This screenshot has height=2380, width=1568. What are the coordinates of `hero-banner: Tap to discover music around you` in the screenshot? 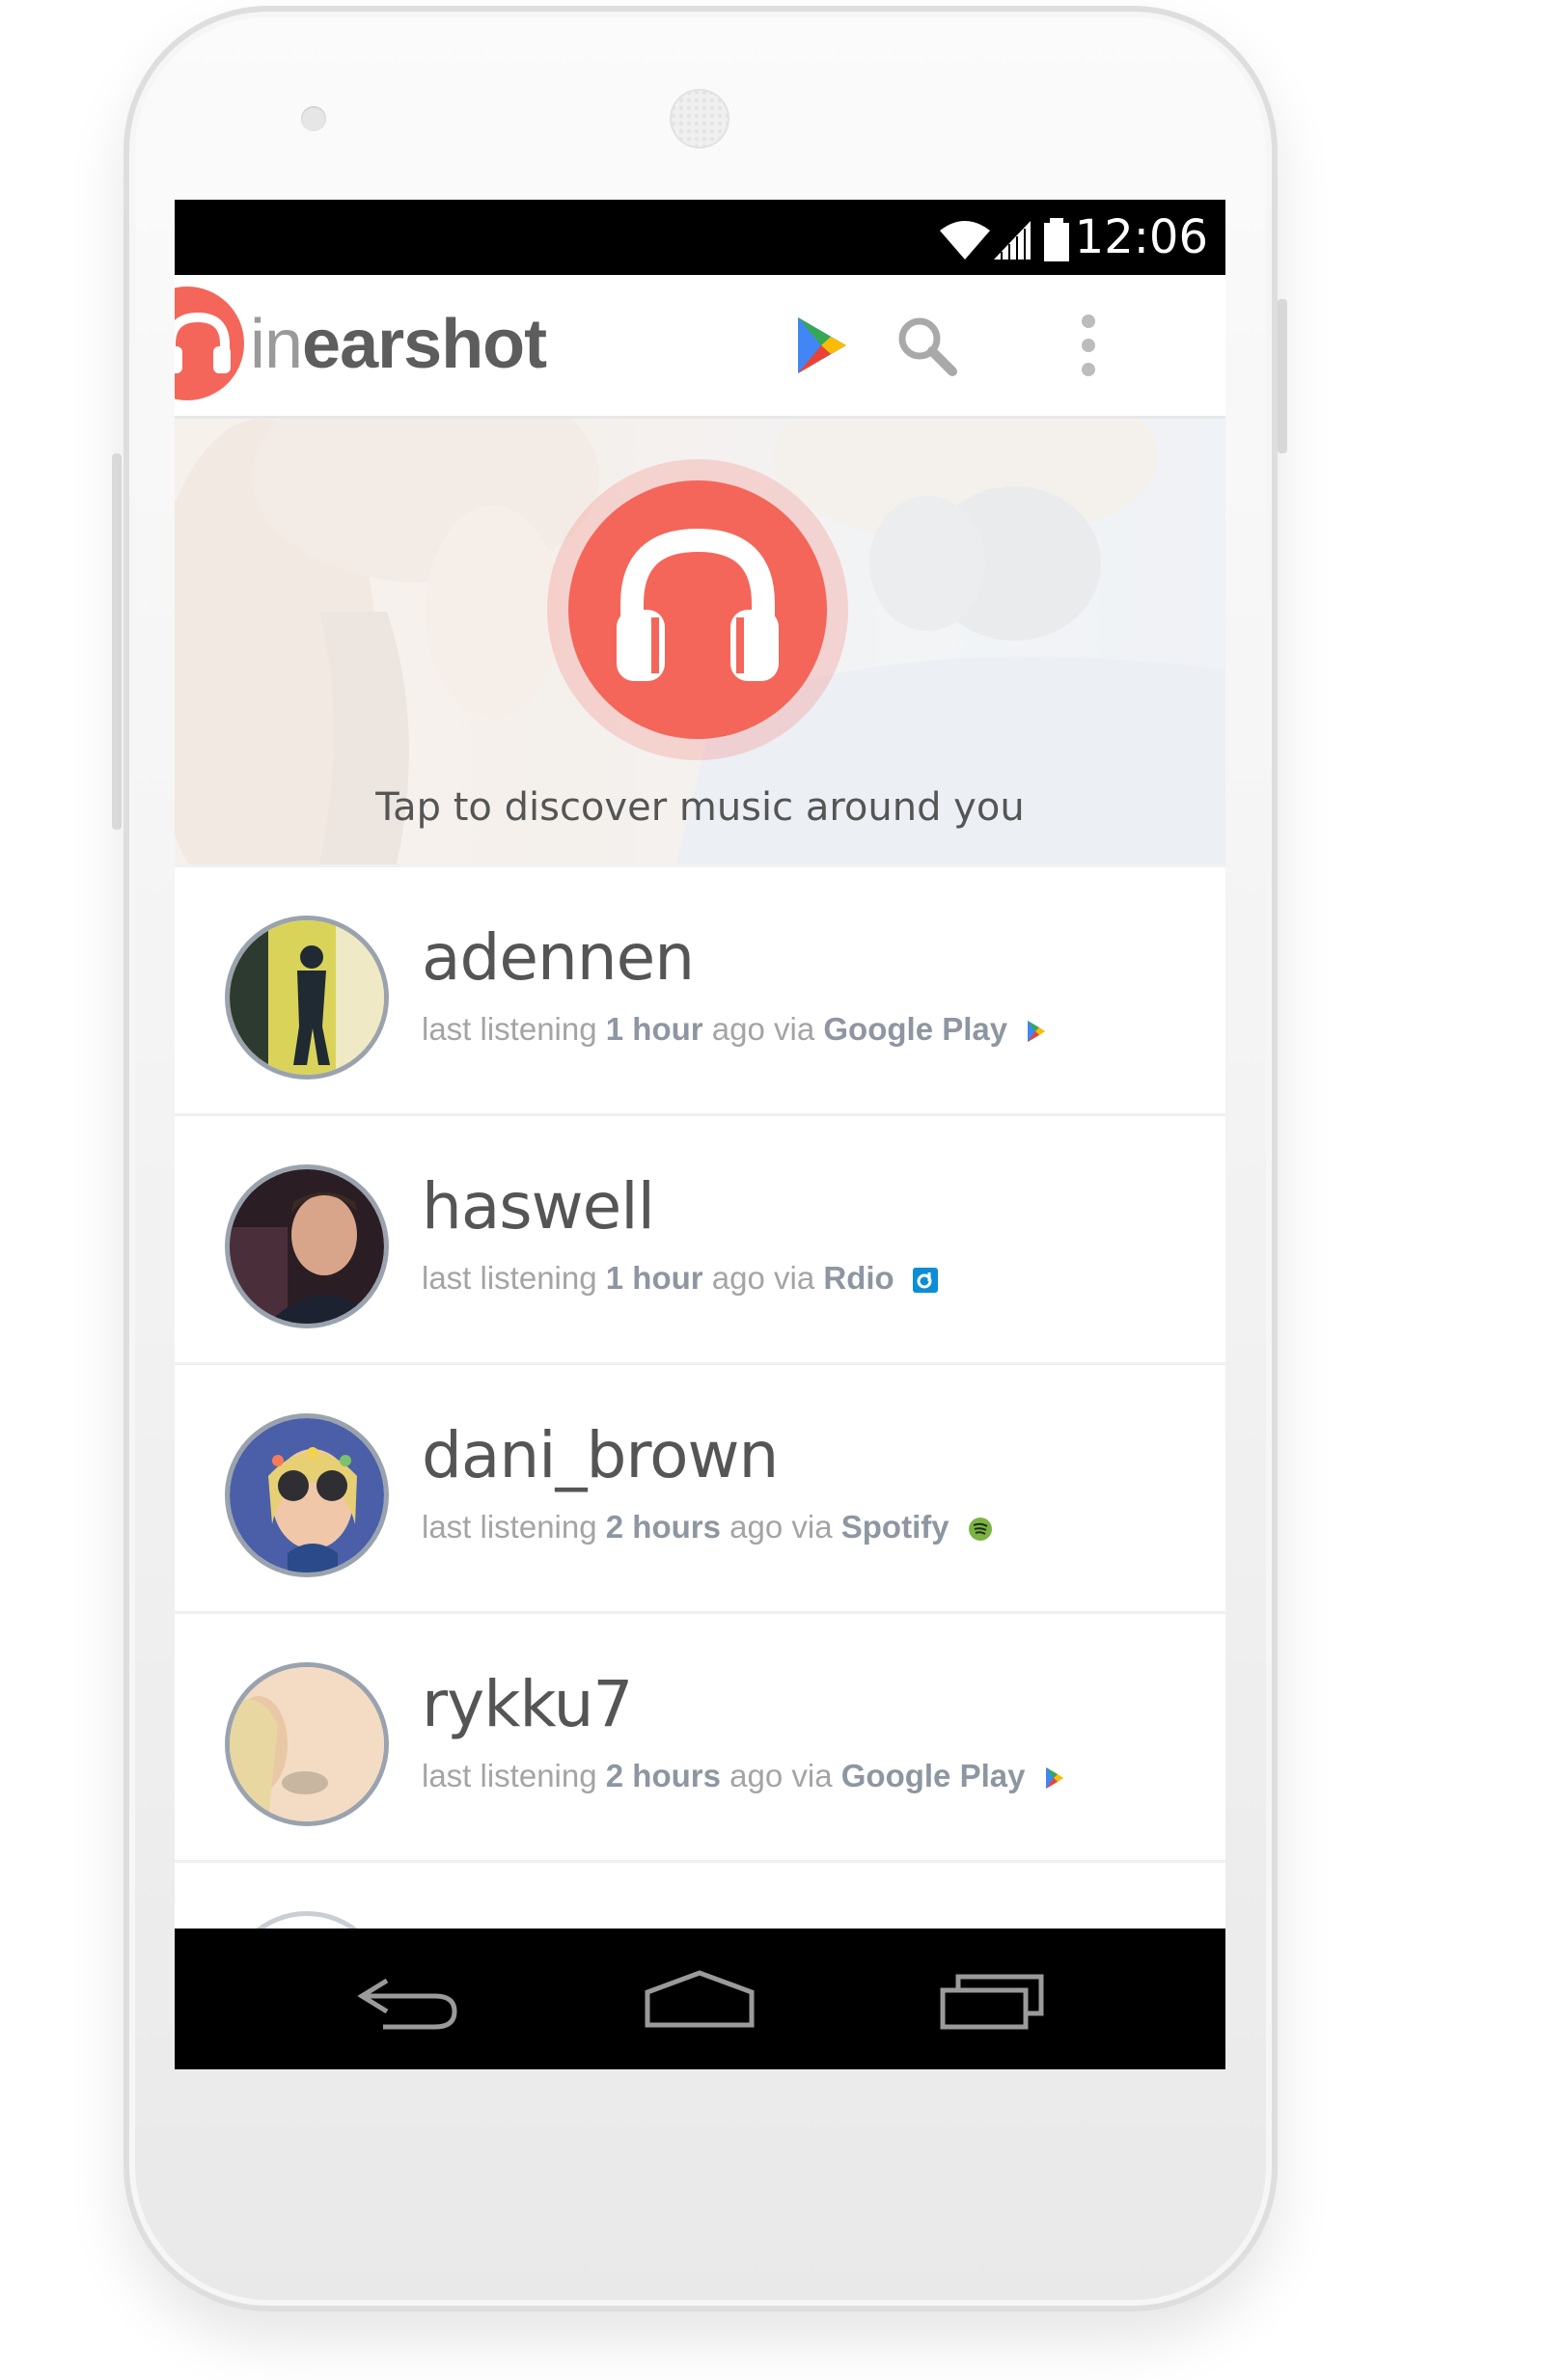 It's located at (700, 642).